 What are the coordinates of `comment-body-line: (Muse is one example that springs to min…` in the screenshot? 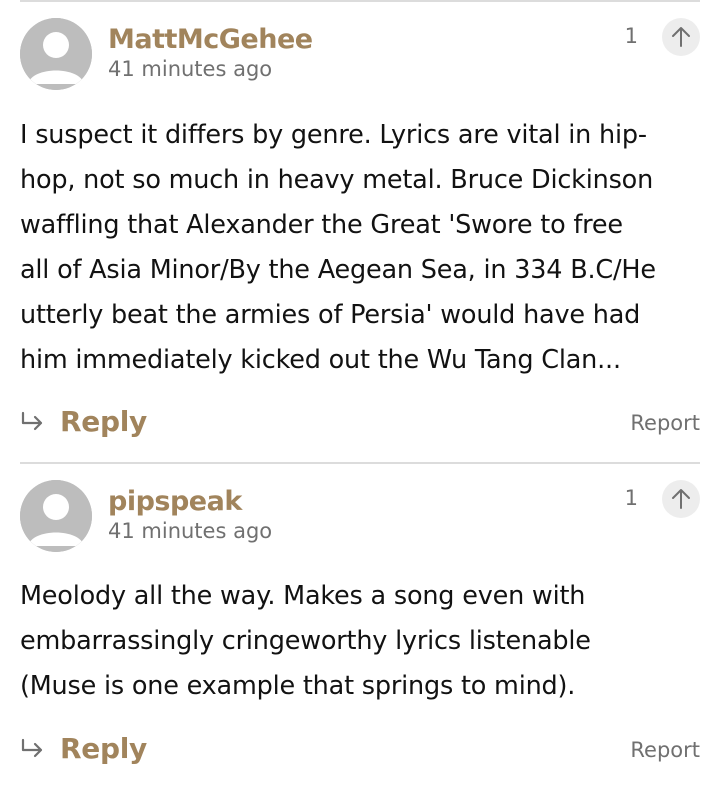 It's located at (298, 686).